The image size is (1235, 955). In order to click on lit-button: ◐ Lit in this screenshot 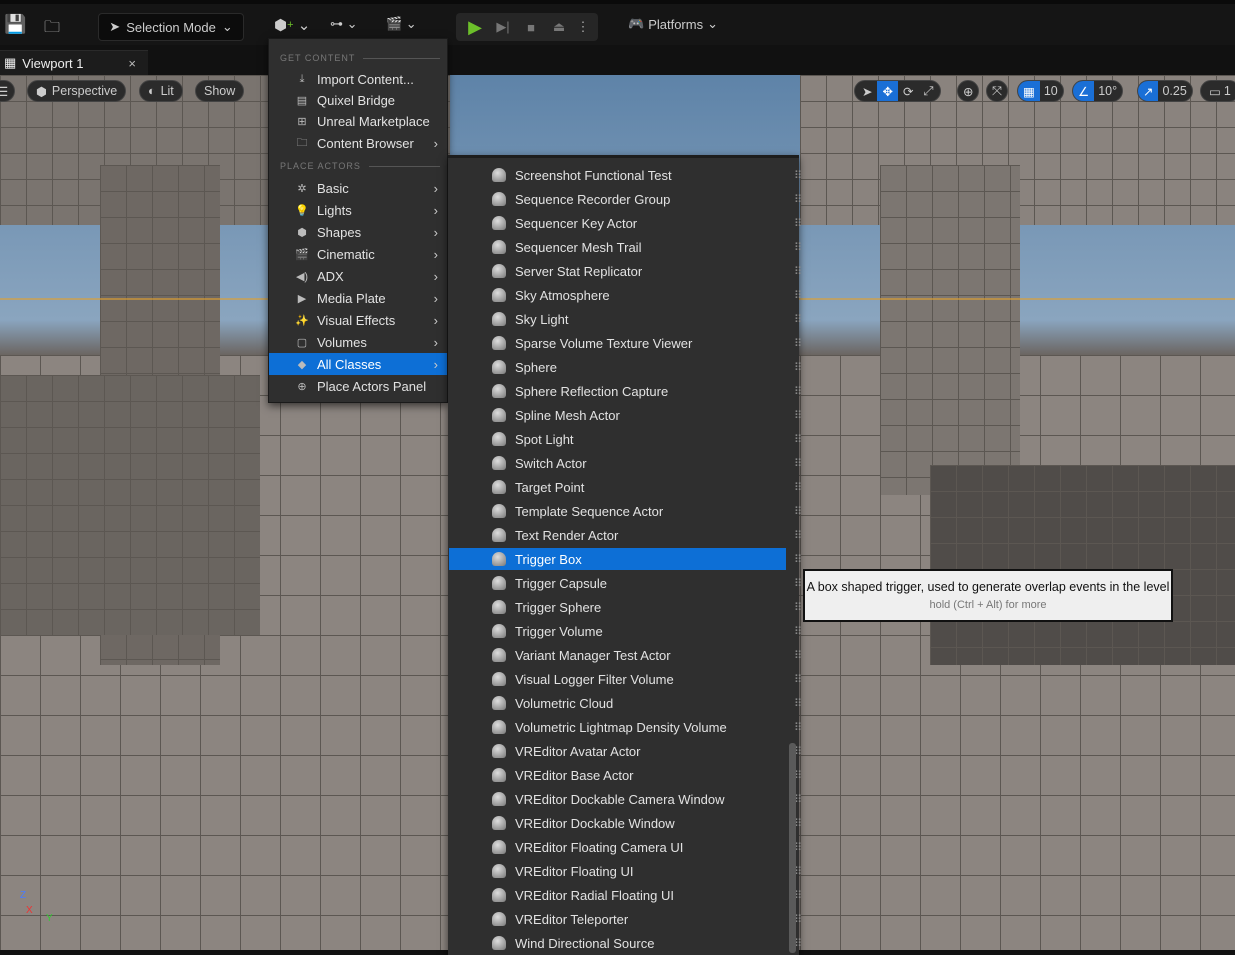, I will do `click(161, 91)`.